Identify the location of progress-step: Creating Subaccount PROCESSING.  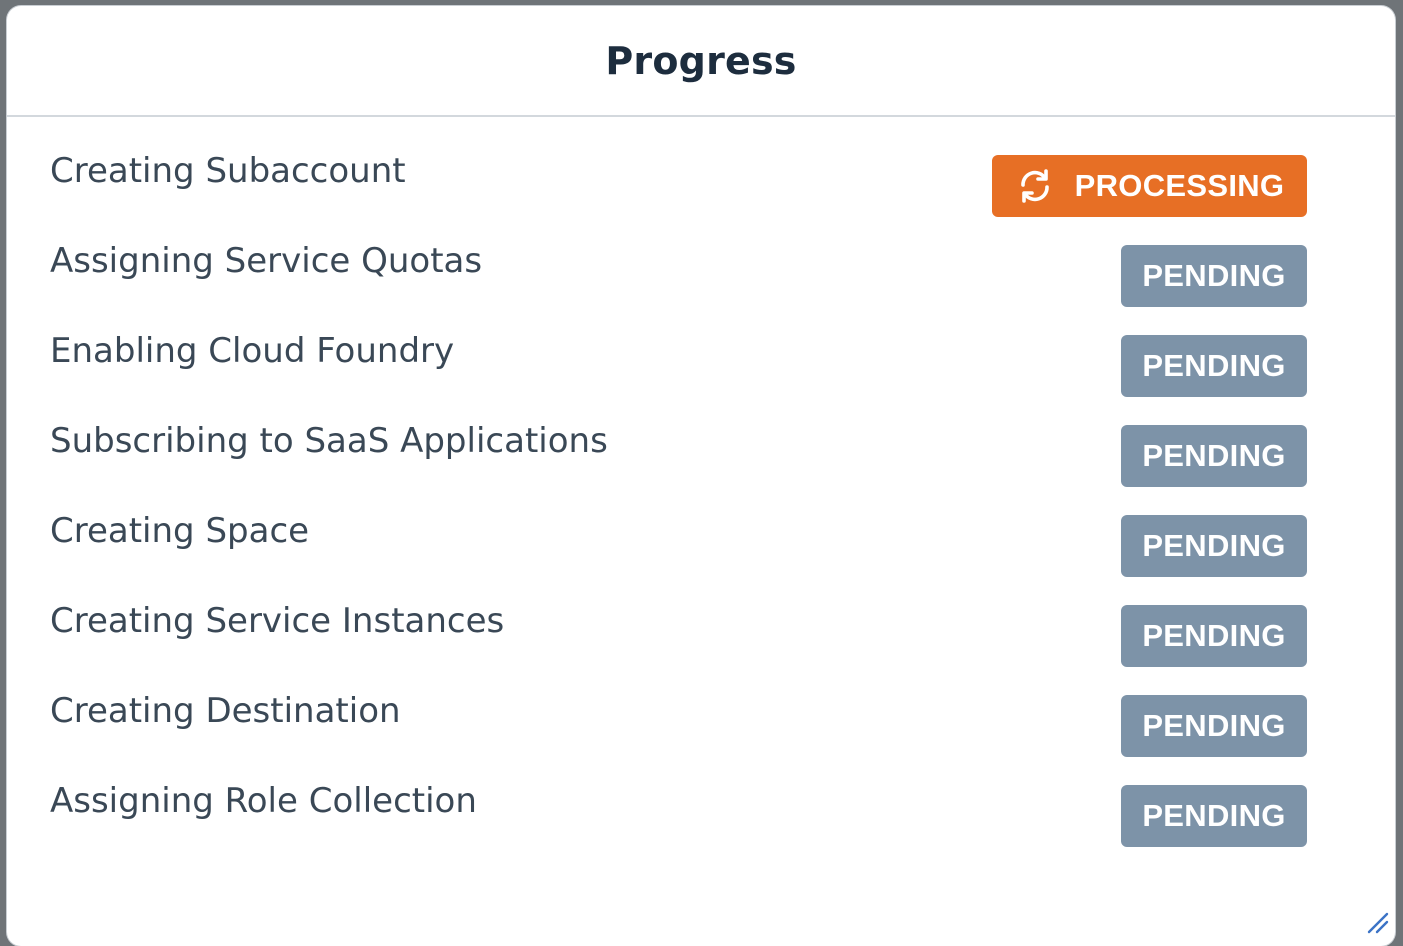
(701, 186).